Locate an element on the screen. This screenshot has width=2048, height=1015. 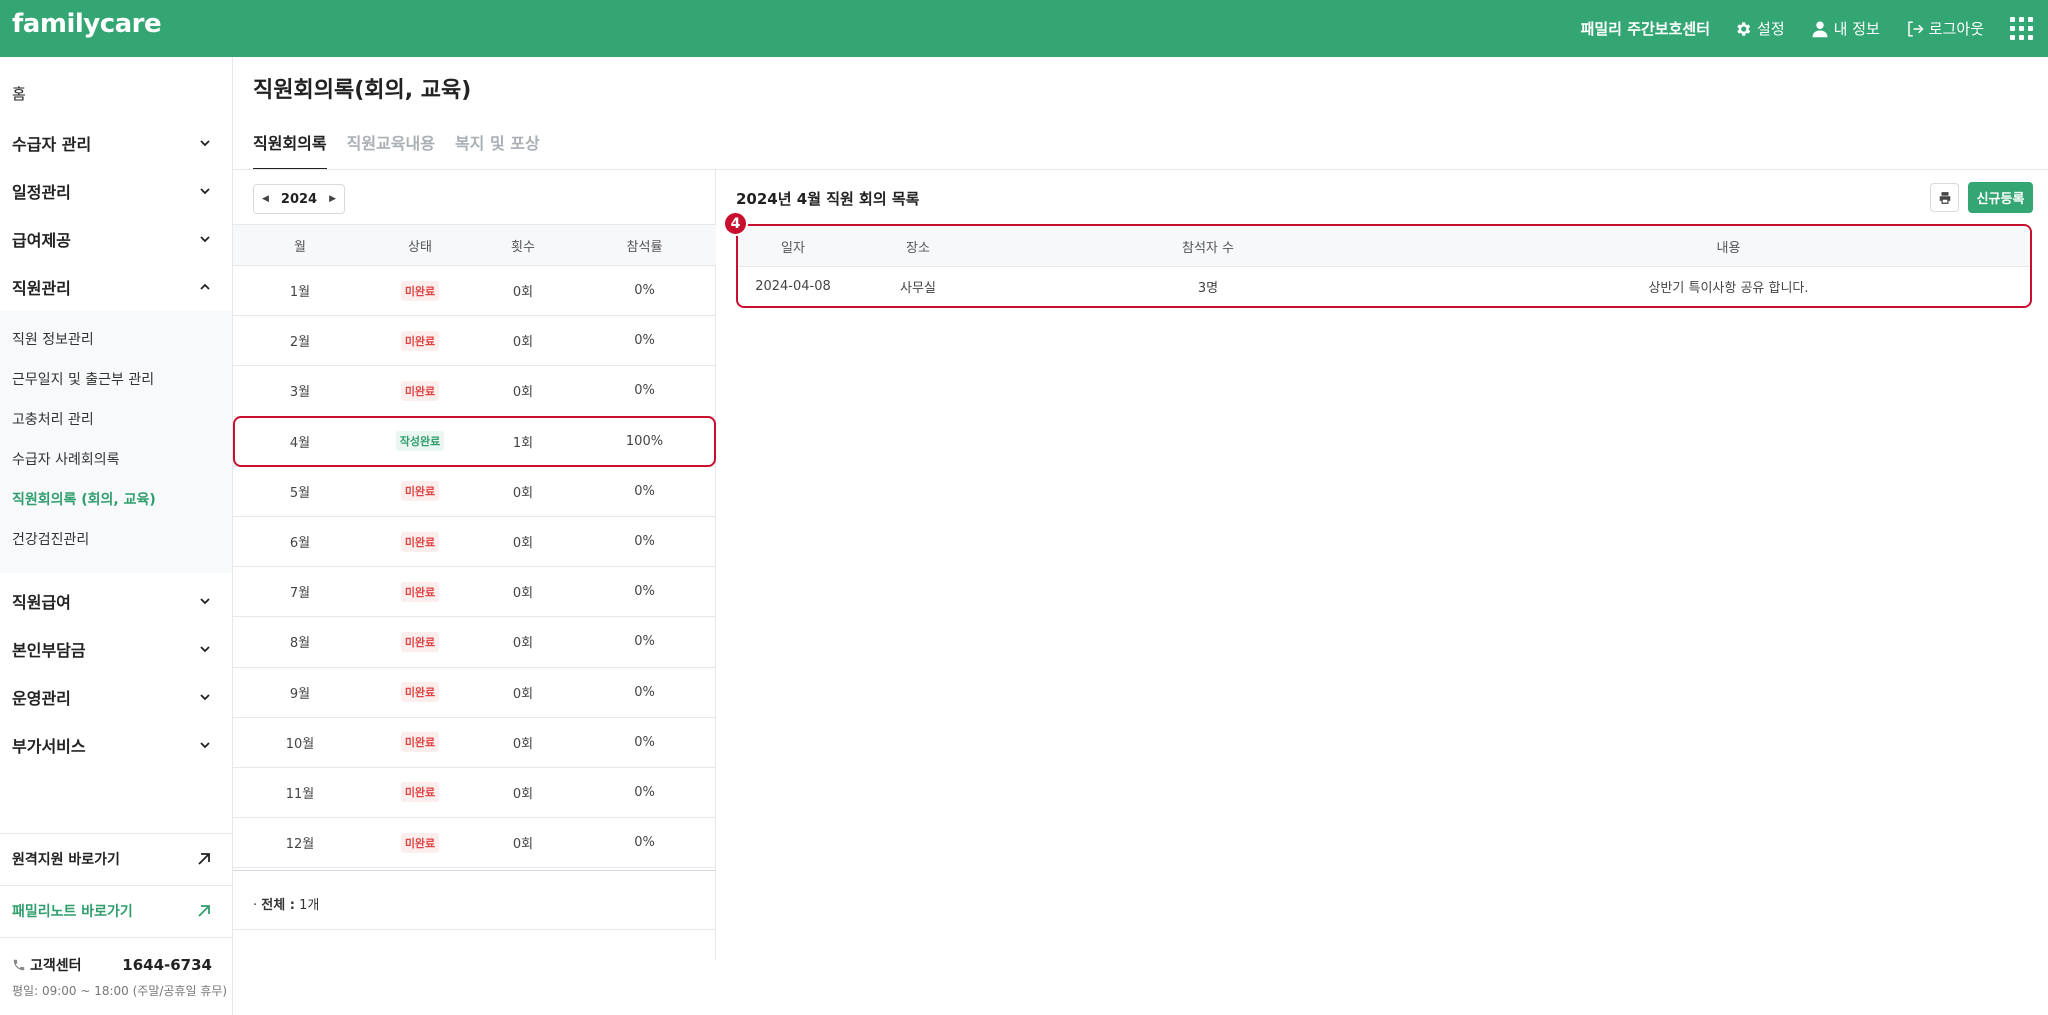
sidebar-item-operations: 운영관리 is located at coordinates (112, 697).